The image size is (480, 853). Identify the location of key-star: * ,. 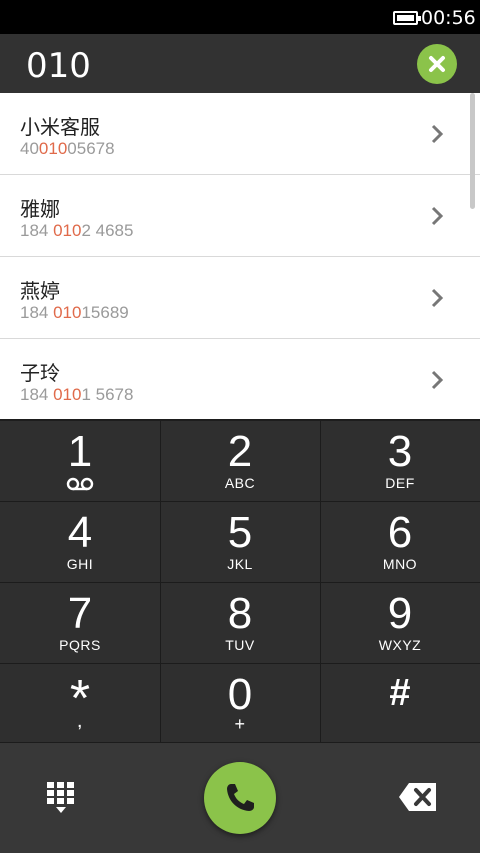
(80, 704).